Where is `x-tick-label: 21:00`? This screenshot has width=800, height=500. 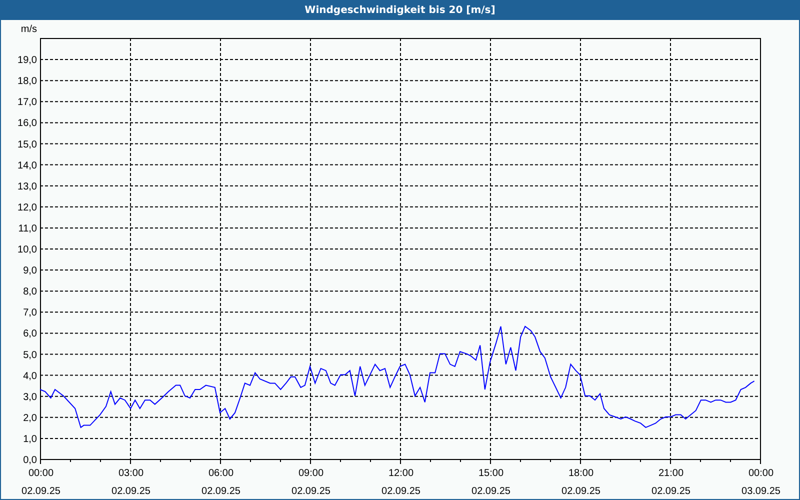
x-tick-label: 21:00 is located at coordinates (671, 473).